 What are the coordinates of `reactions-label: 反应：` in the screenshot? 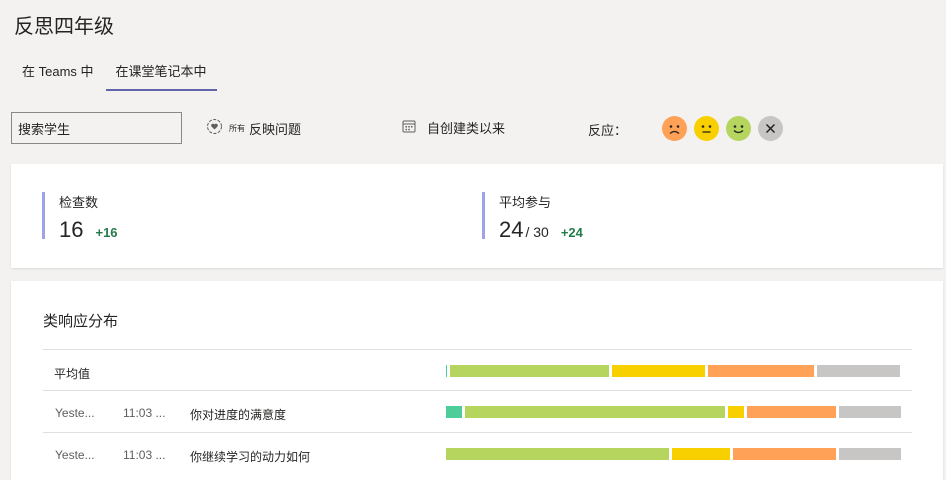 It's located at (608, 130).